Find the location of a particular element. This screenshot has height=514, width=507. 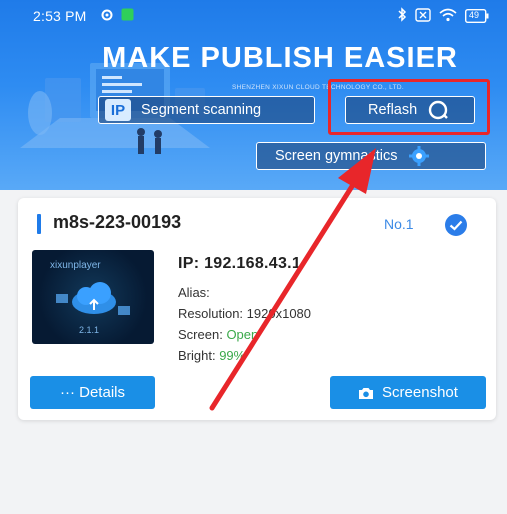

screenshot-label: Screenshot is located at coordinates (420, 392).